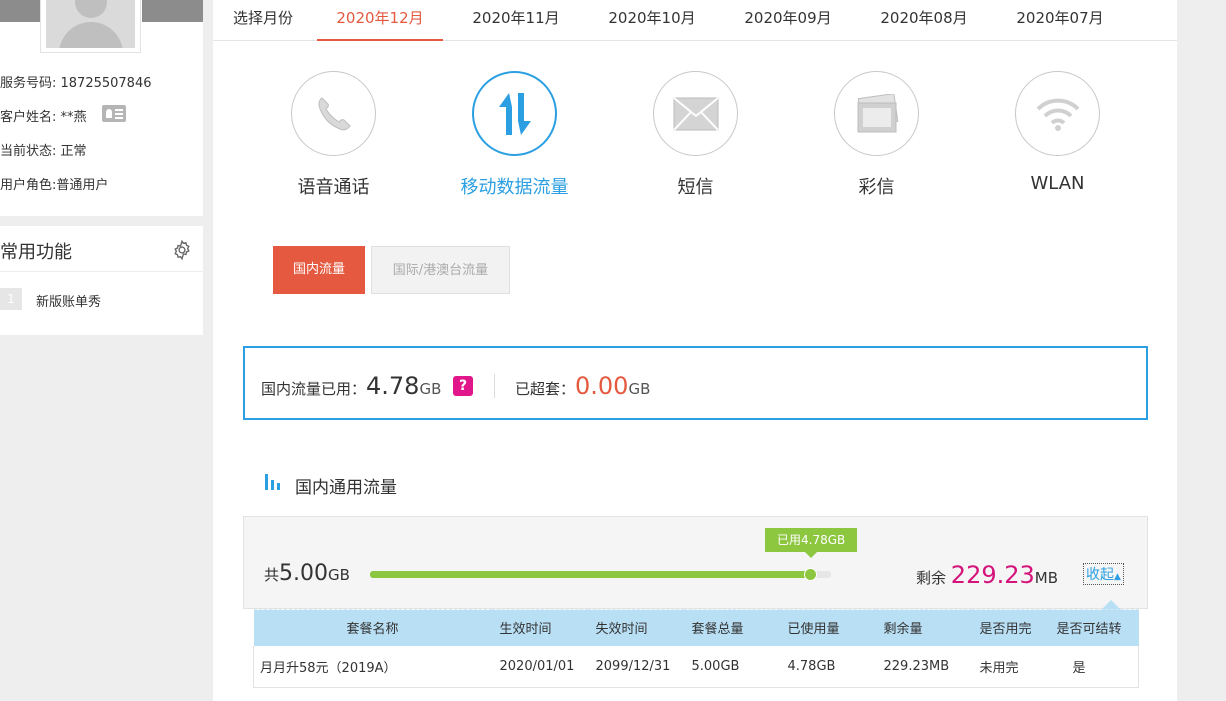 This screenshot has height=701, width=1226. I want to click on service-wlan: WLAN, so click(1060, 136).